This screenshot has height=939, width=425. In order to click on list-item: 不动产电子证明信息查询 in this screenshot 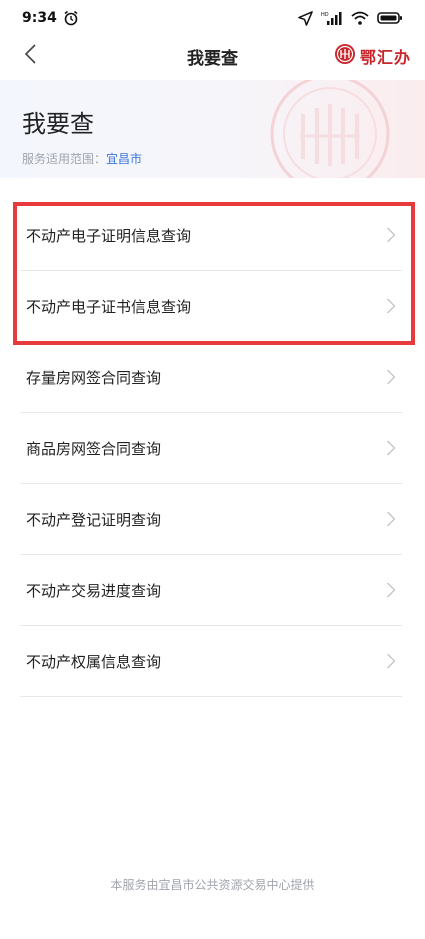, I will do `click(211, 235)`.